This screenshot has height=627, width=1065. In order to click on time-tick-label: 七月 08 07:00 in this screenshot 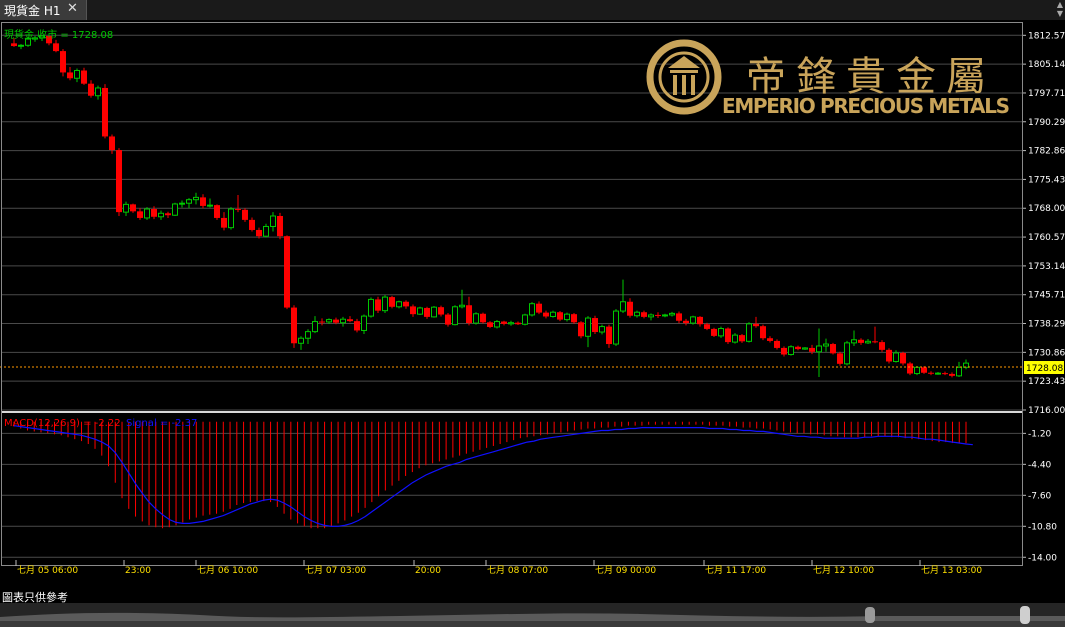, I will do `click(517, 570)`.